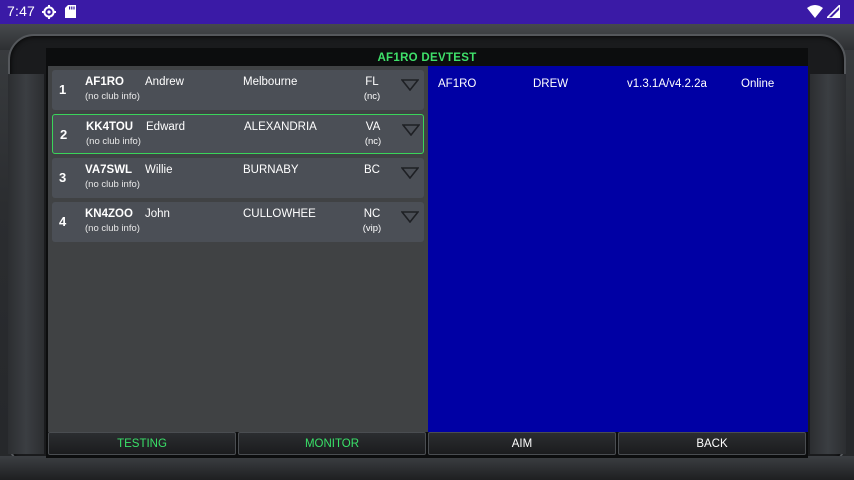 Image resolution: width=854 pixels, height=480 pixels. Describe the element at coordinates (164, 82) in the screenshot. I see `row-name: Andrew` at that location.